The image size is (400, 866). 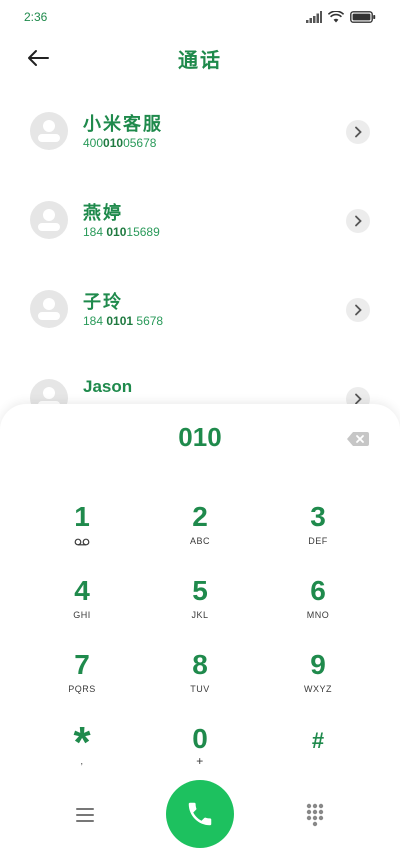 I want to click on key-0: 0 +, so click(x=200, y=753).